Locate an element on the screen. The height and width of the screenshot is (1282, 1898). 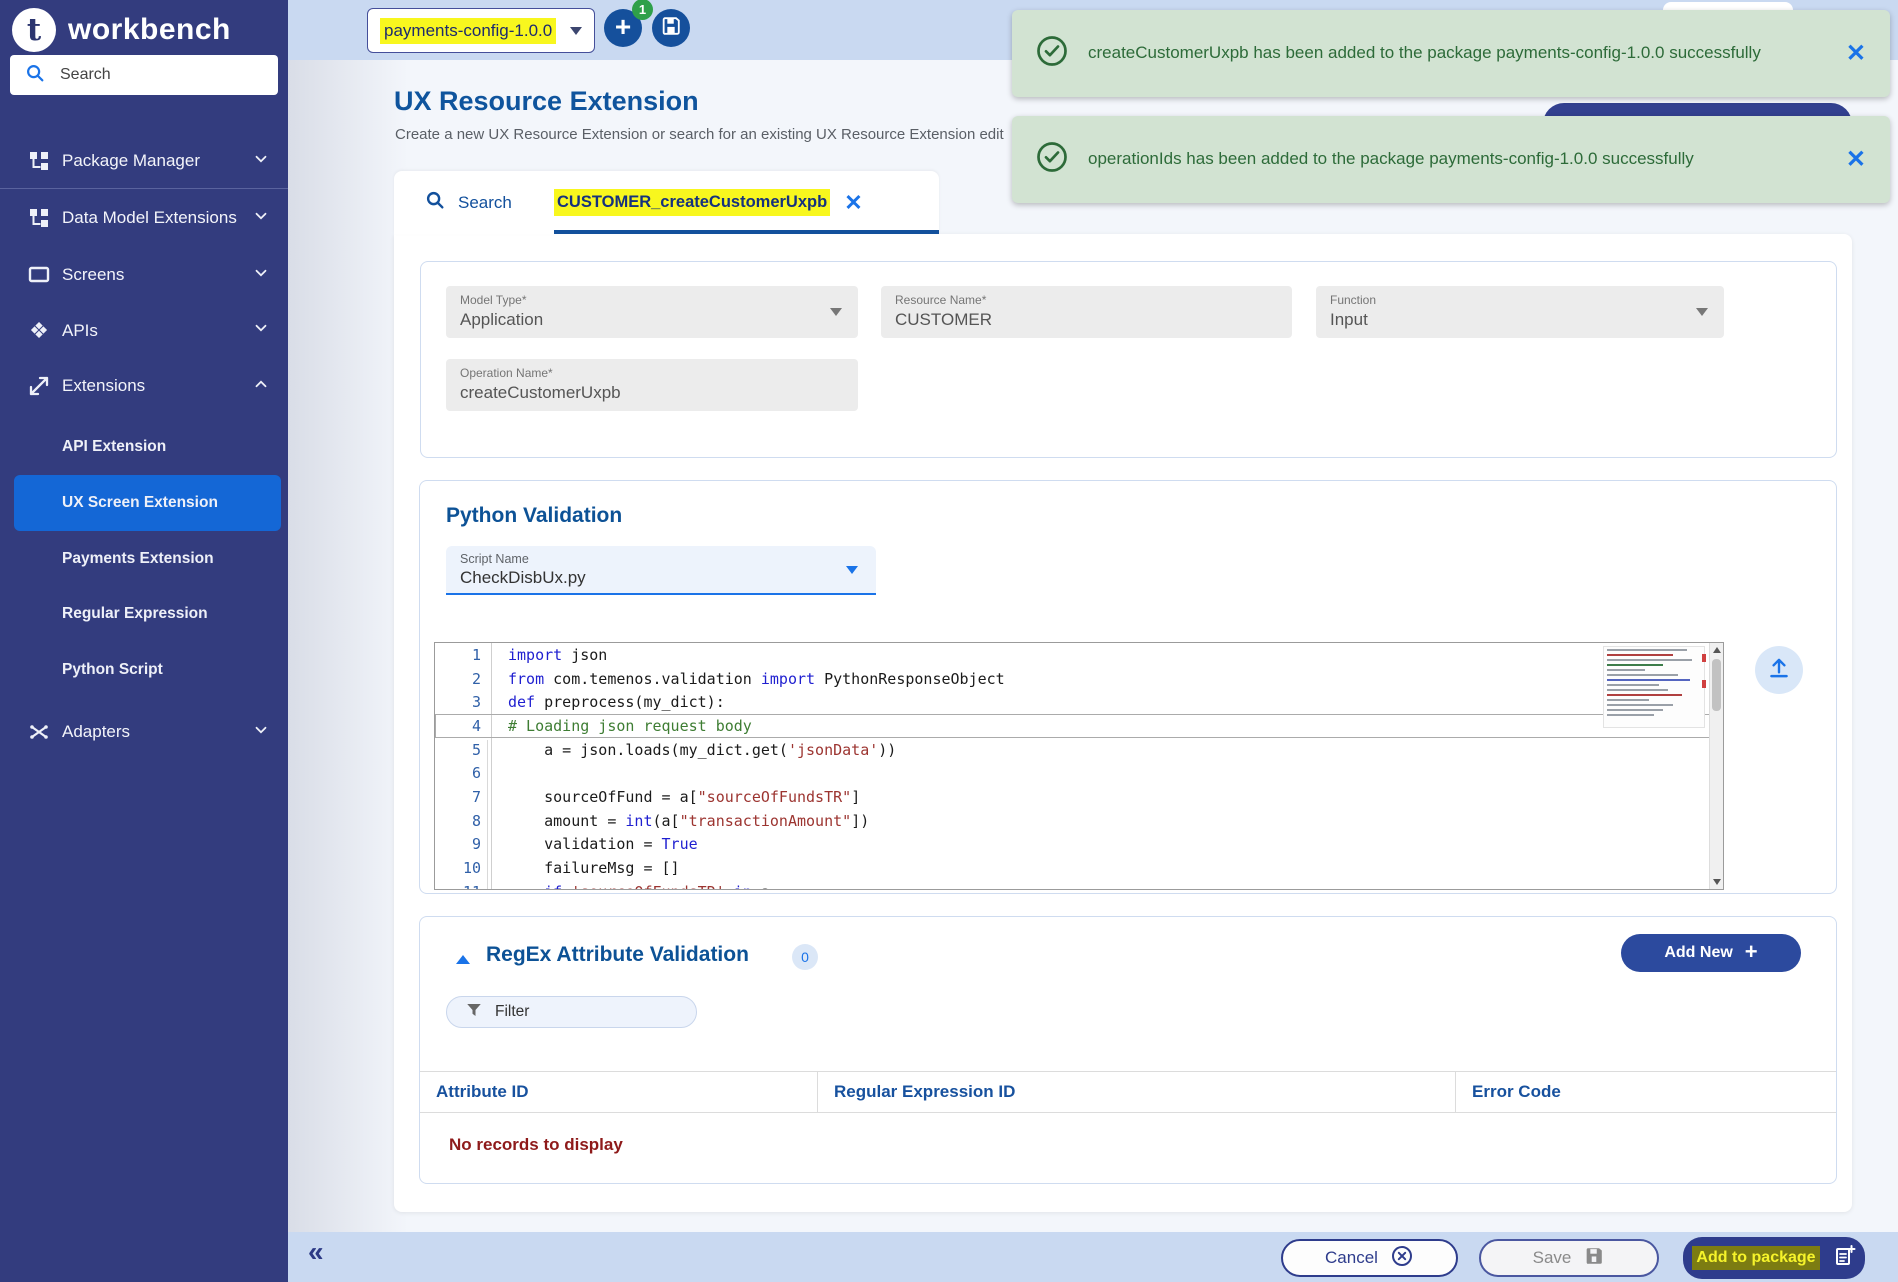
editor-minimap is located at coordinates (1654, 687).